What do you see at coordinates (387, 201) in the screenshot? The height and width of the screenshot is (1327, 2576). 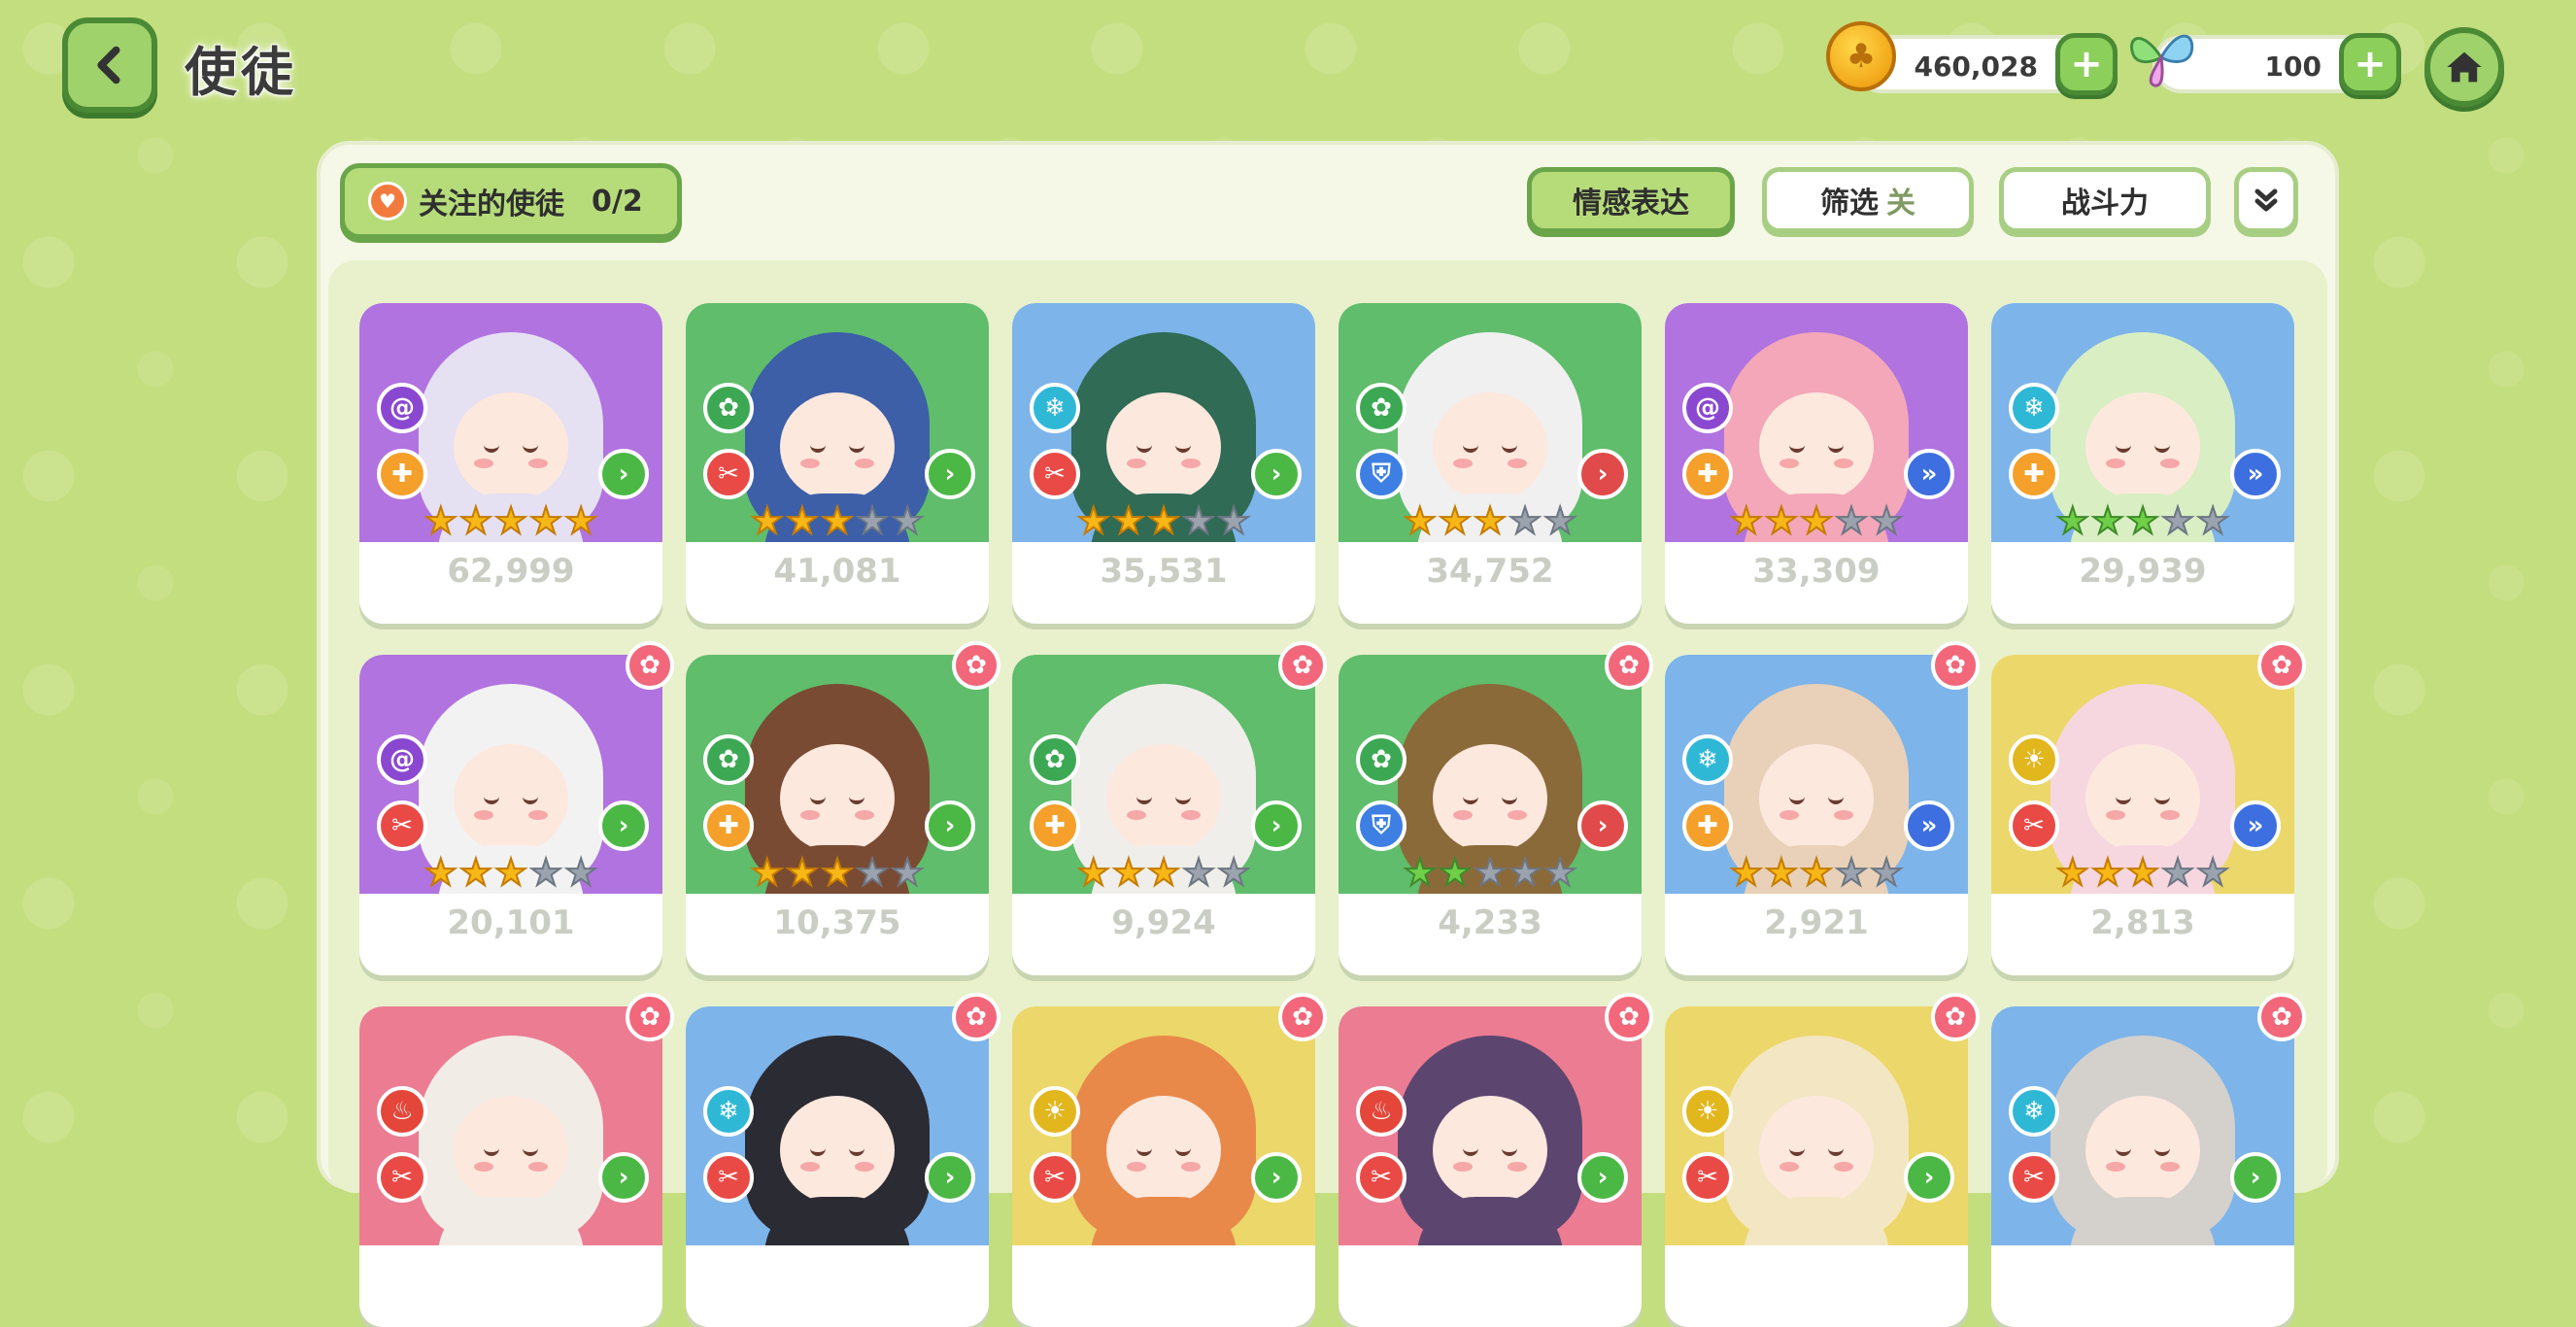 I see `heart-icon: ♥` at bounding box center [387, 201].